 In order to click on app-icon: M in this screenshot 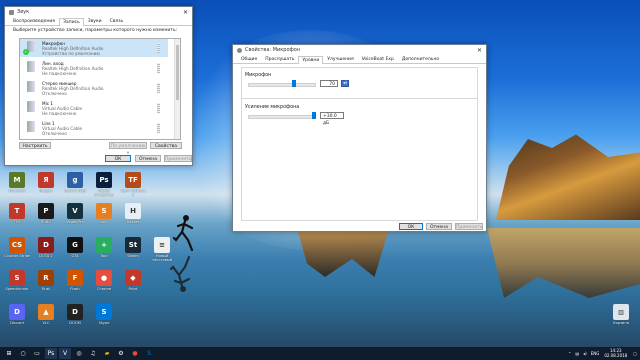, I will do `click(17, 180)`.